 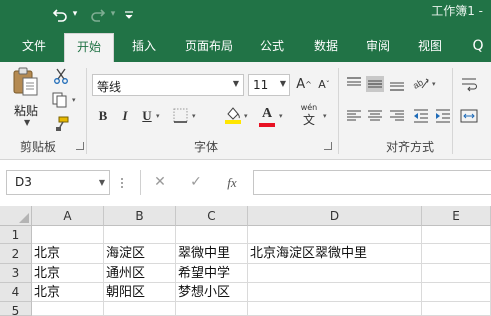 I want to click on grow-font-button: A^, so click(x=304, y=85).